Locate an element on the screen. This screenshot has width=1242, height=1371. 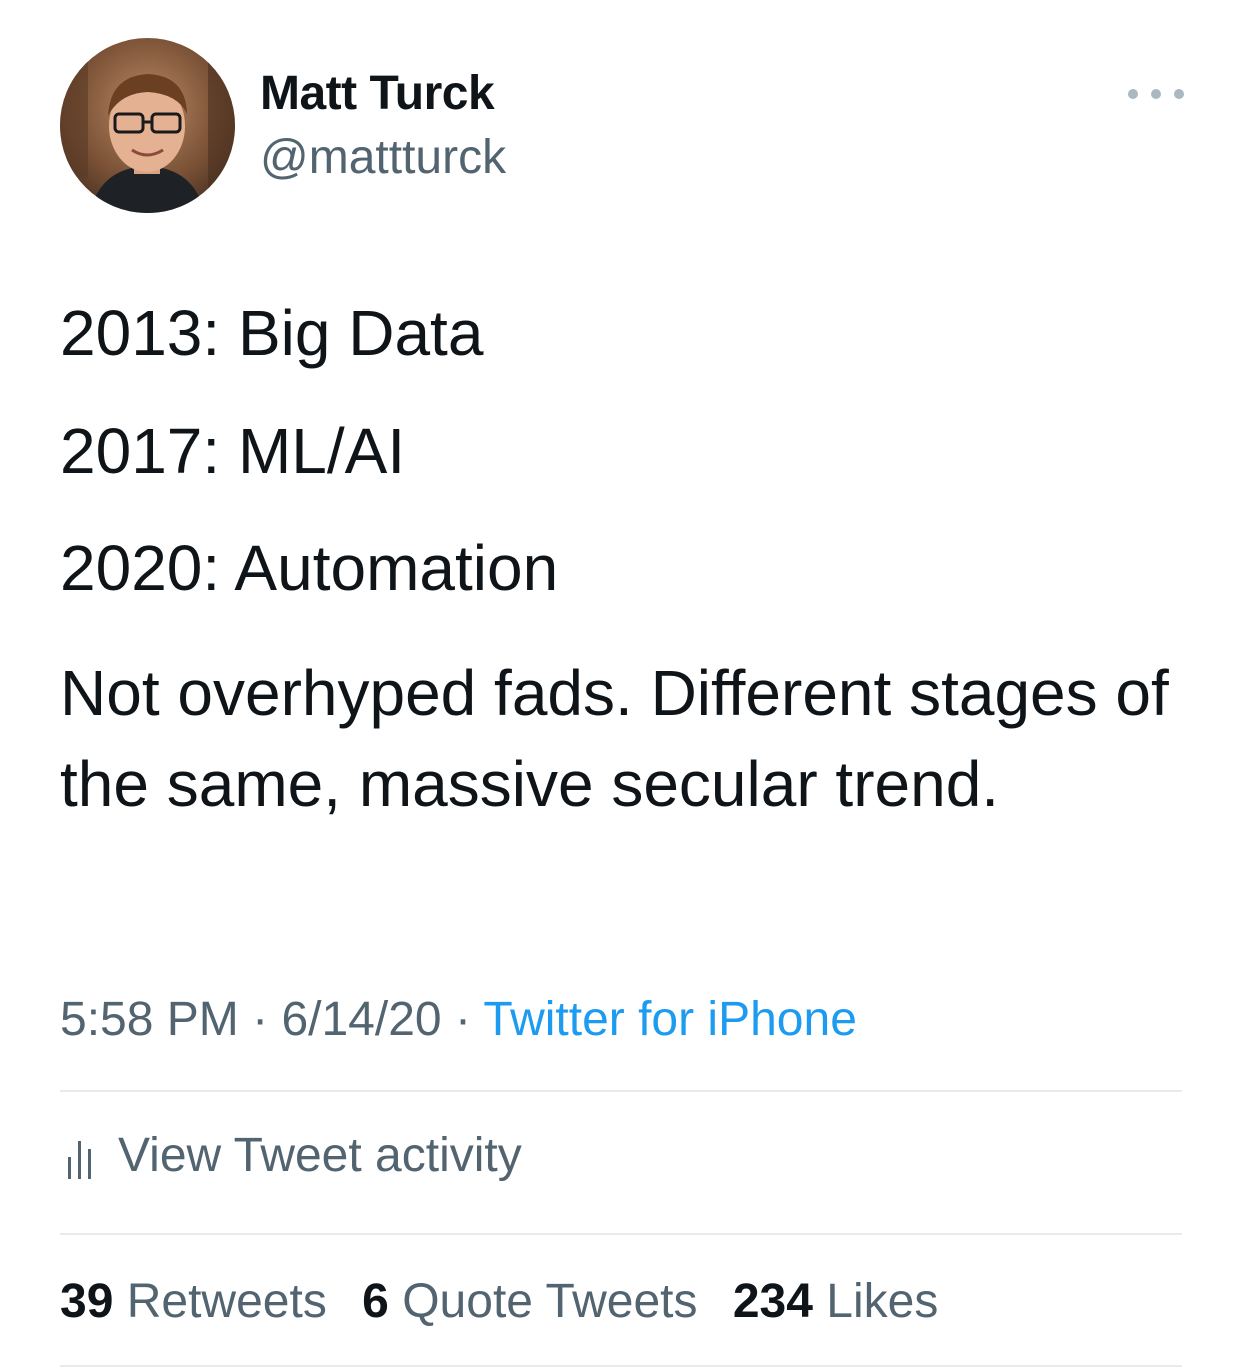
bar-chart-icon is located at coordinates (79, 1159).